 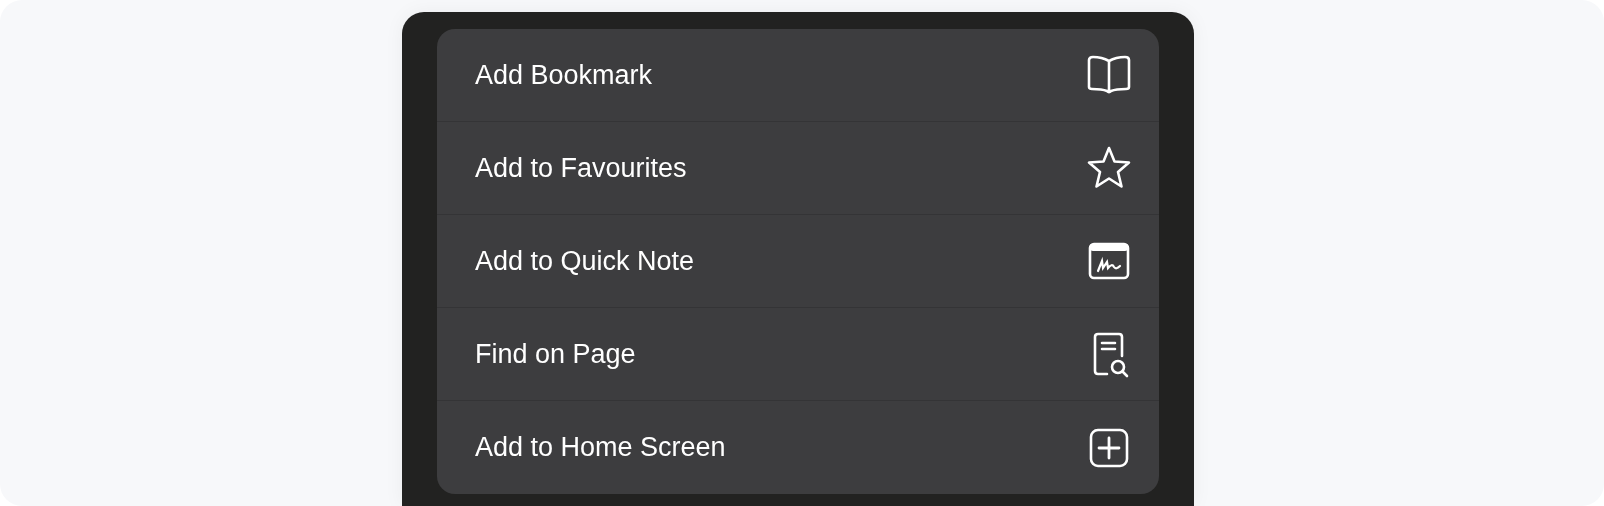 What do you see at coordinates (798, 75) in the screenshot?
I see `menu-item: Add Bookmark` at bounding box center [798, 75].